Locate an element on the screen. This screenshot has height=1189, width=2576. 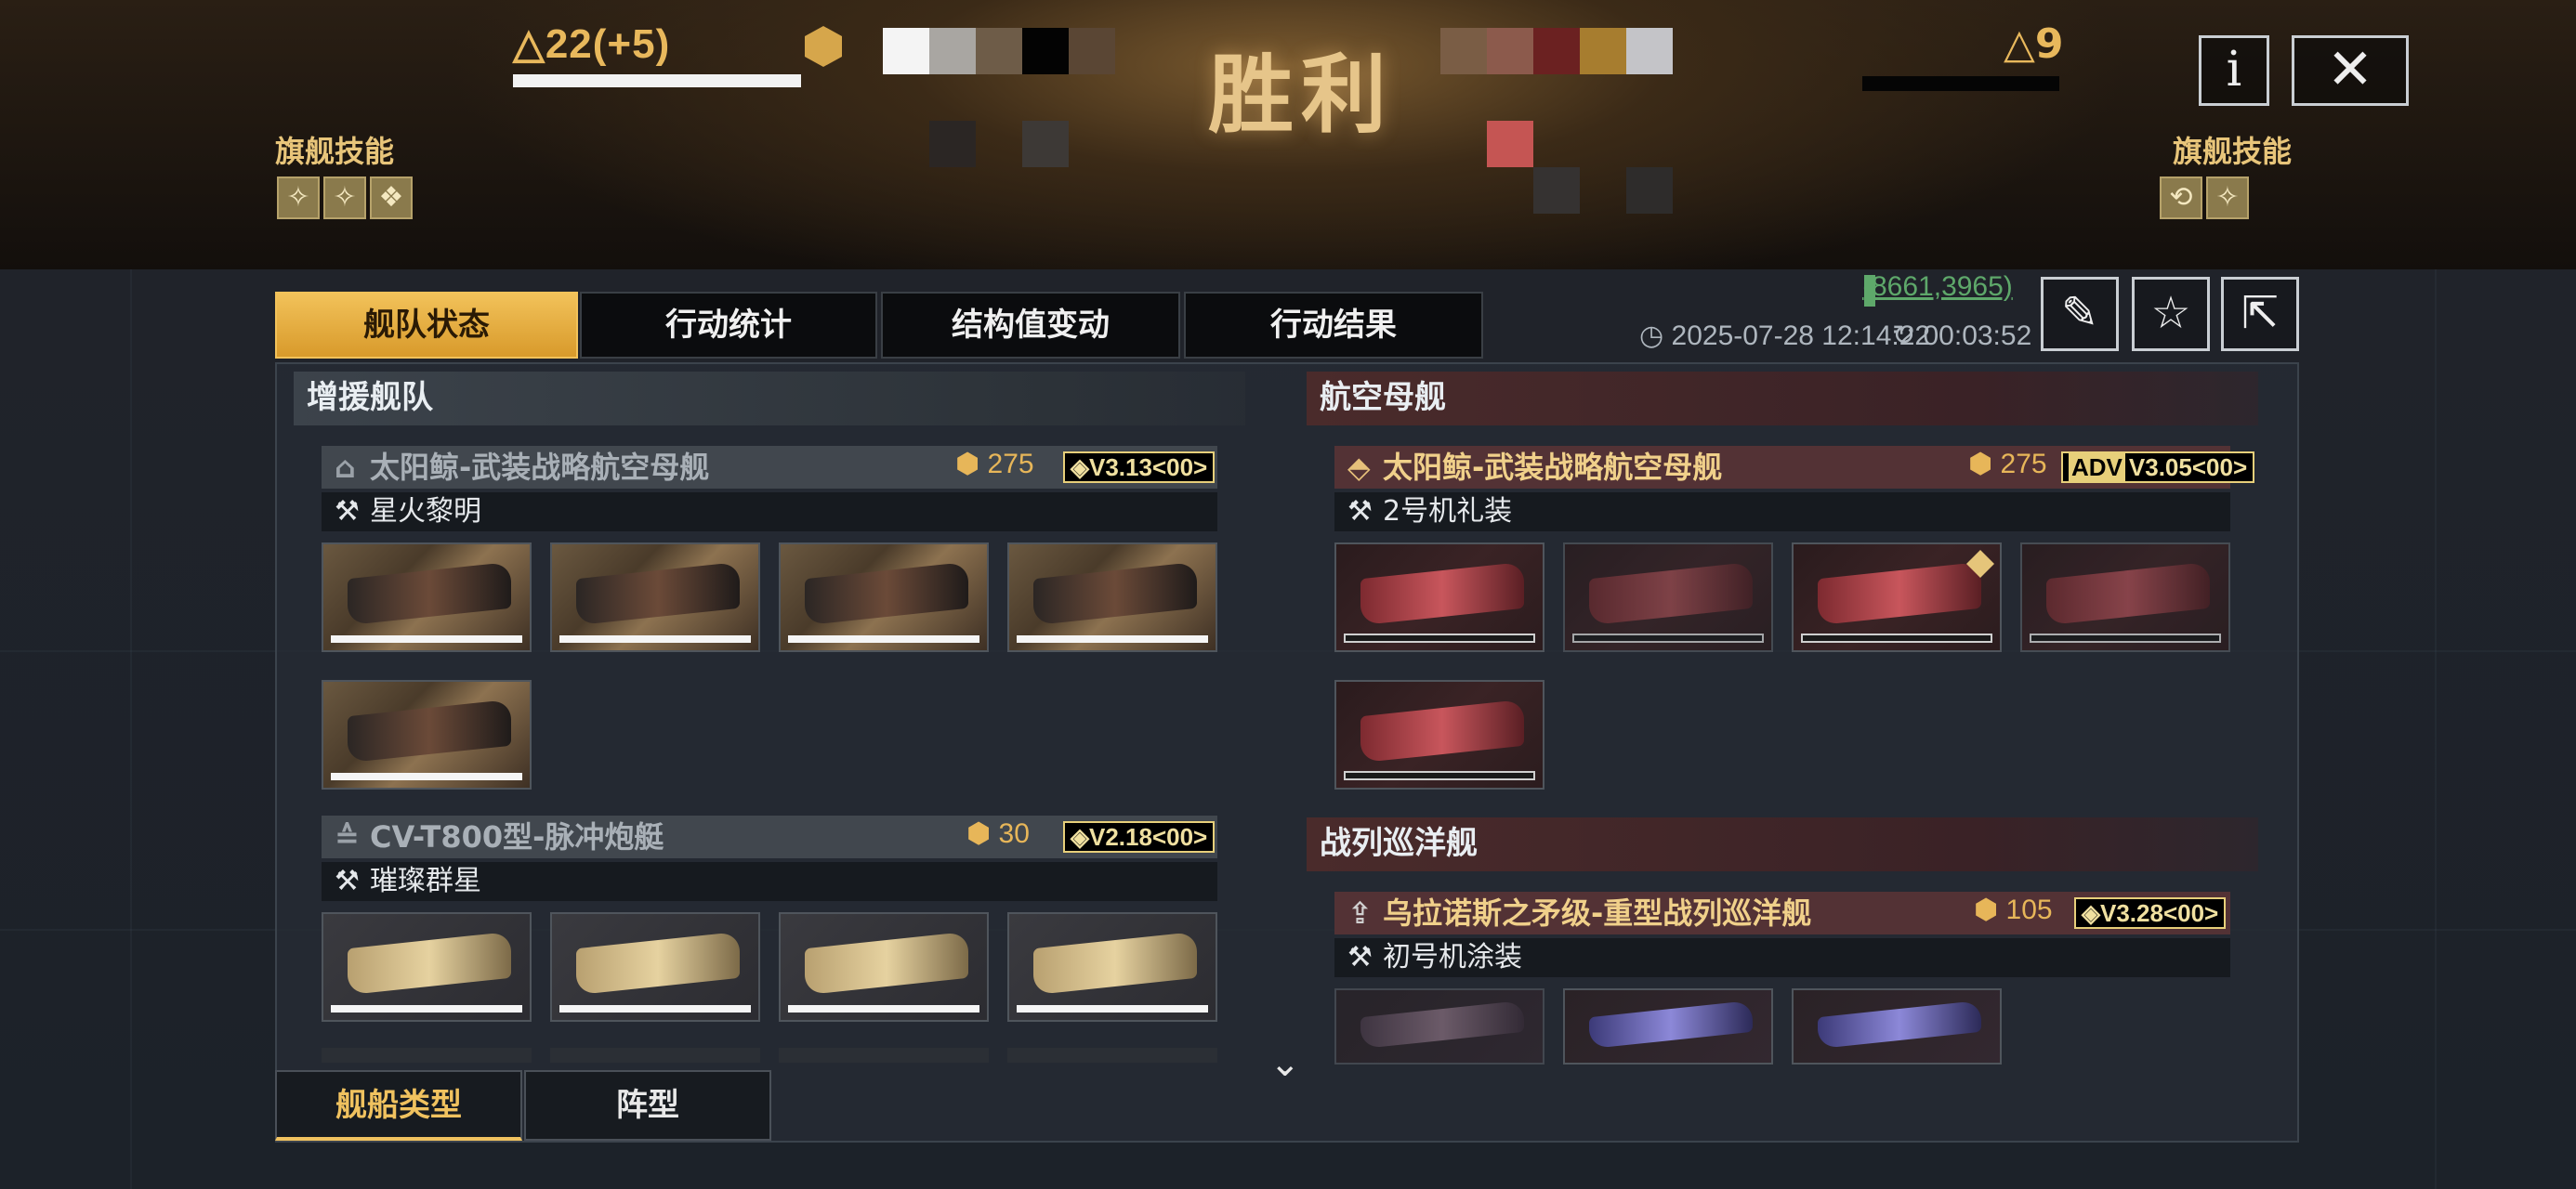
tab-structure-change: 结构值变动 is located at coordinates (1030, 325).